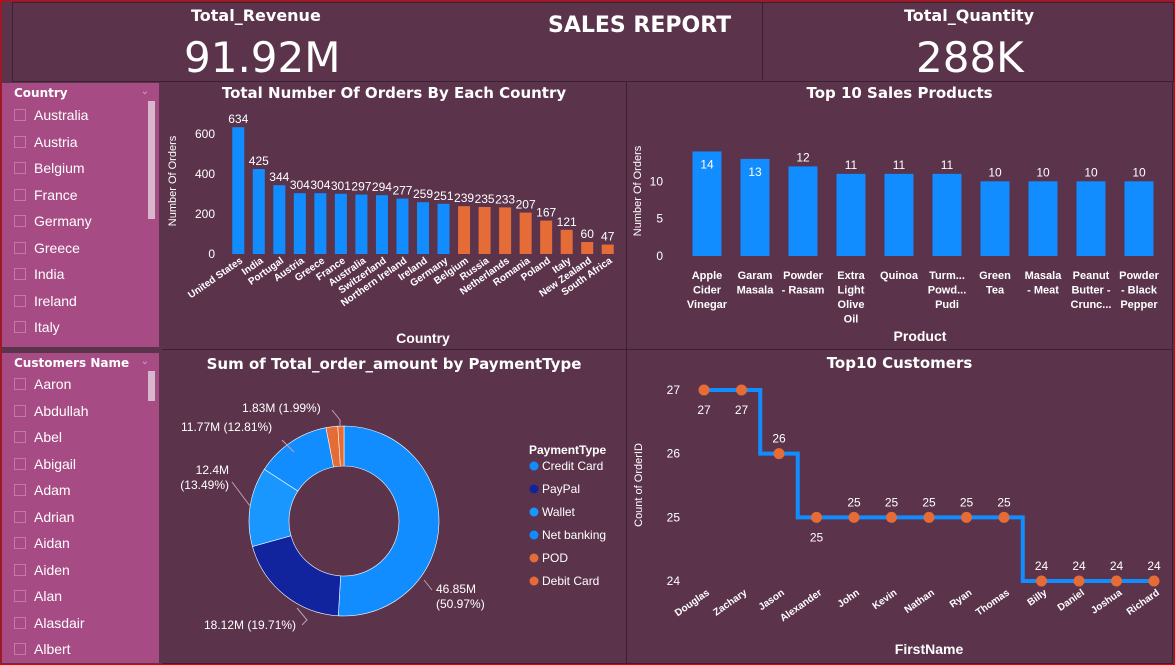  I want to click on y-tick-label: 24, so click(674, 581).